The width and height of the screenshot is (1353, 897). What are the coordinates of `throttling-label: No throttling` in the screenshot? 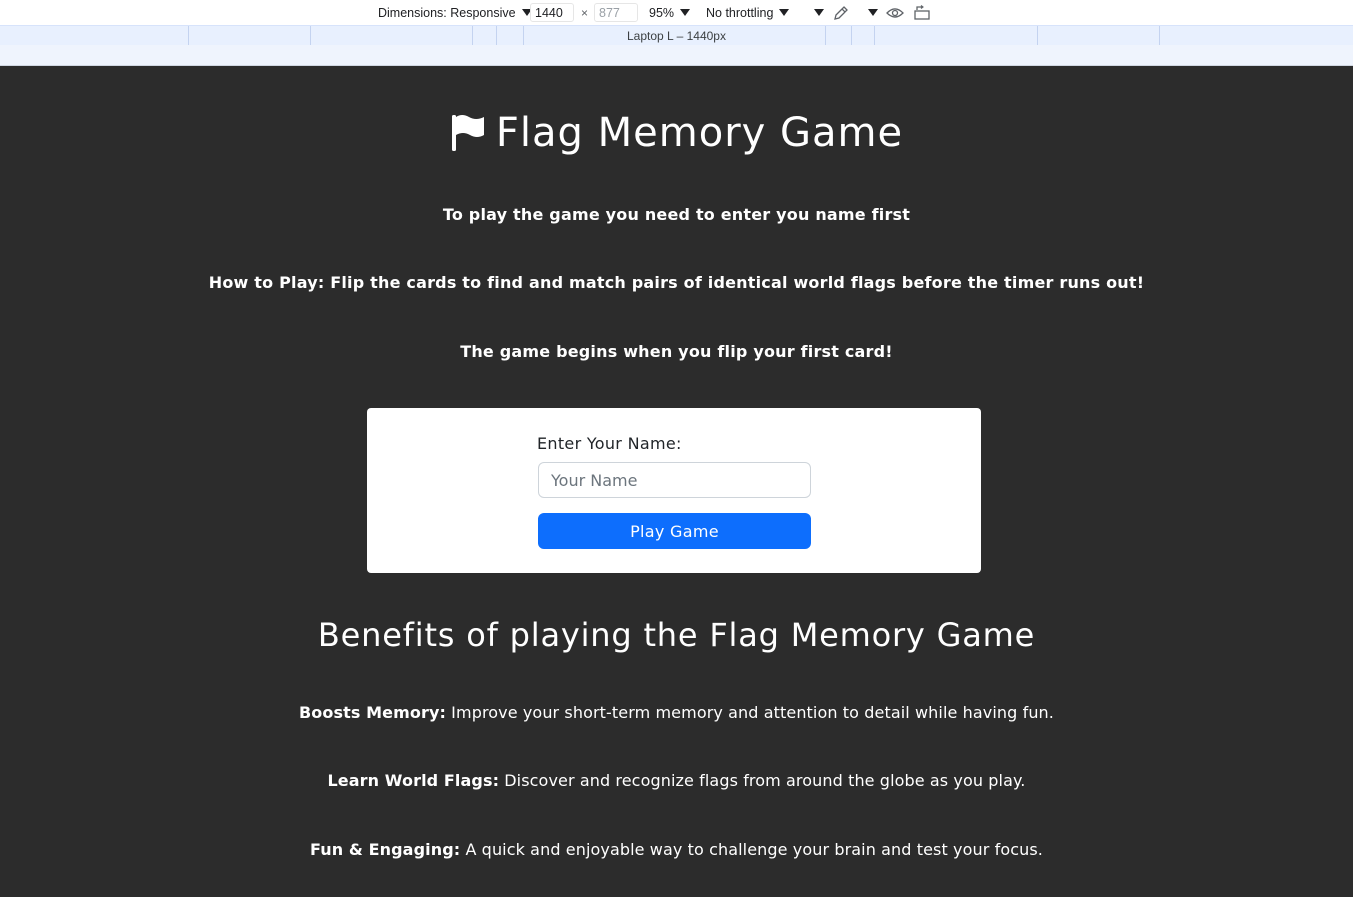 It's located at (740, 12).